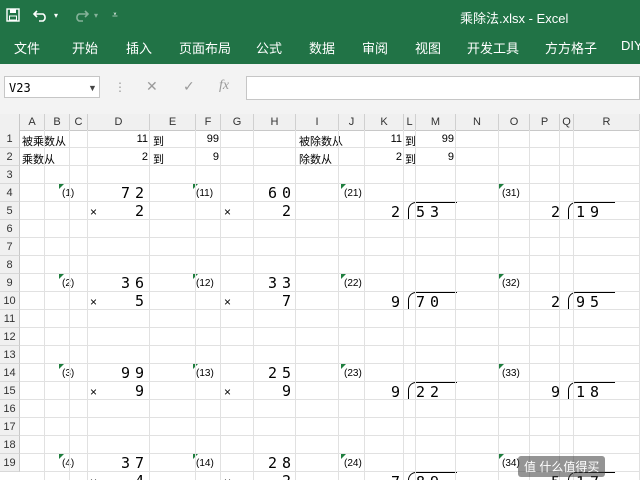  I want to click on cell-f1-value: 99, so click(212, 139).